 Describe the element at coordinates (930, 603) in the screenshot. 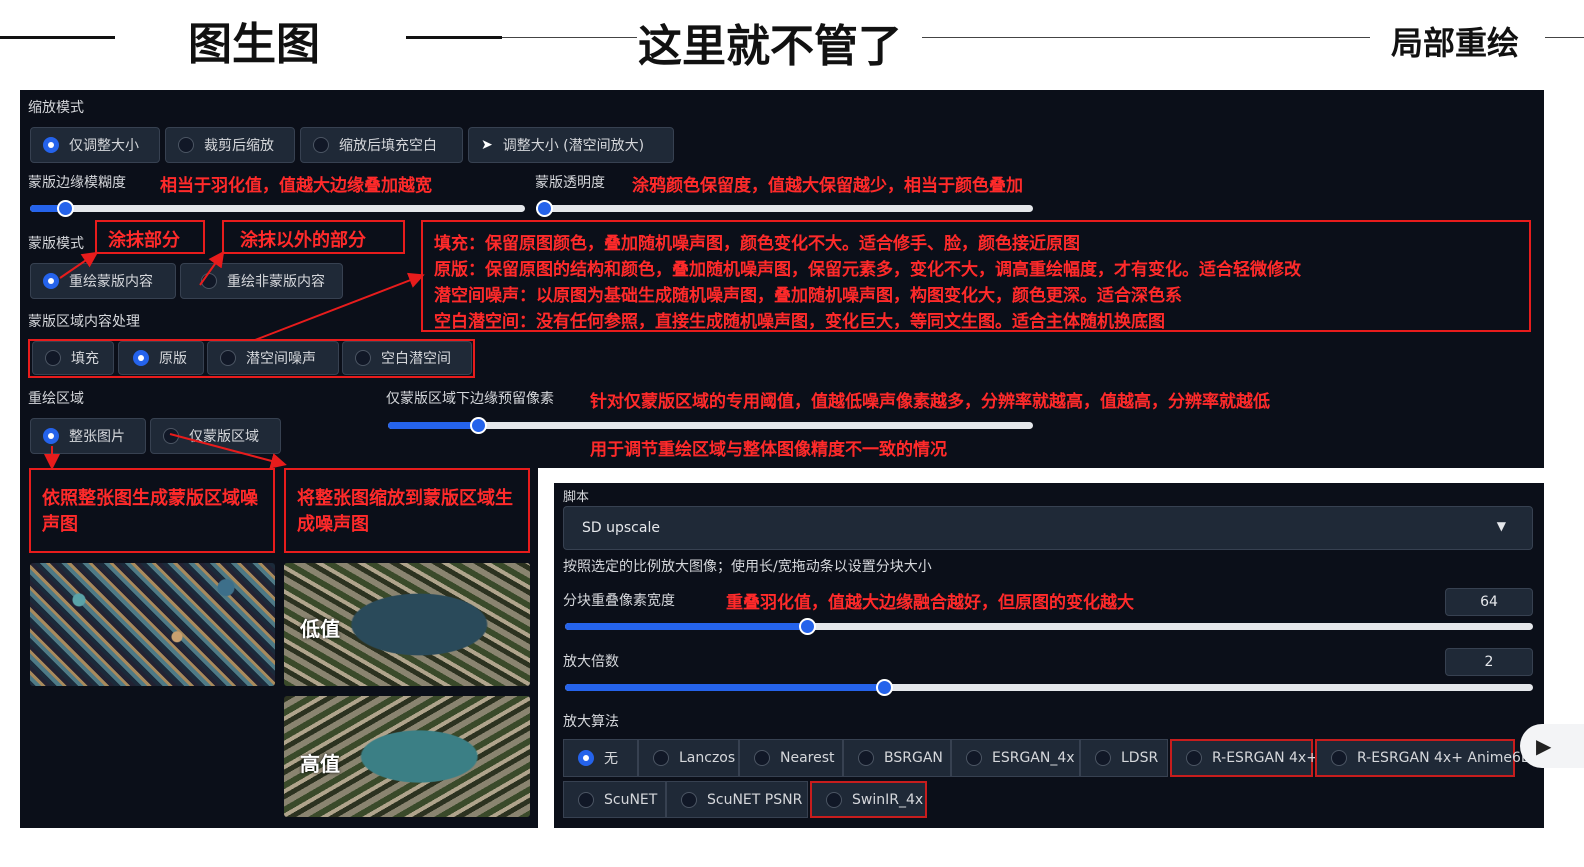

I see `tile-overlap-annotation: 重叠羽化值，值越大边缘融合越好，但原图的变化越大` at that location.